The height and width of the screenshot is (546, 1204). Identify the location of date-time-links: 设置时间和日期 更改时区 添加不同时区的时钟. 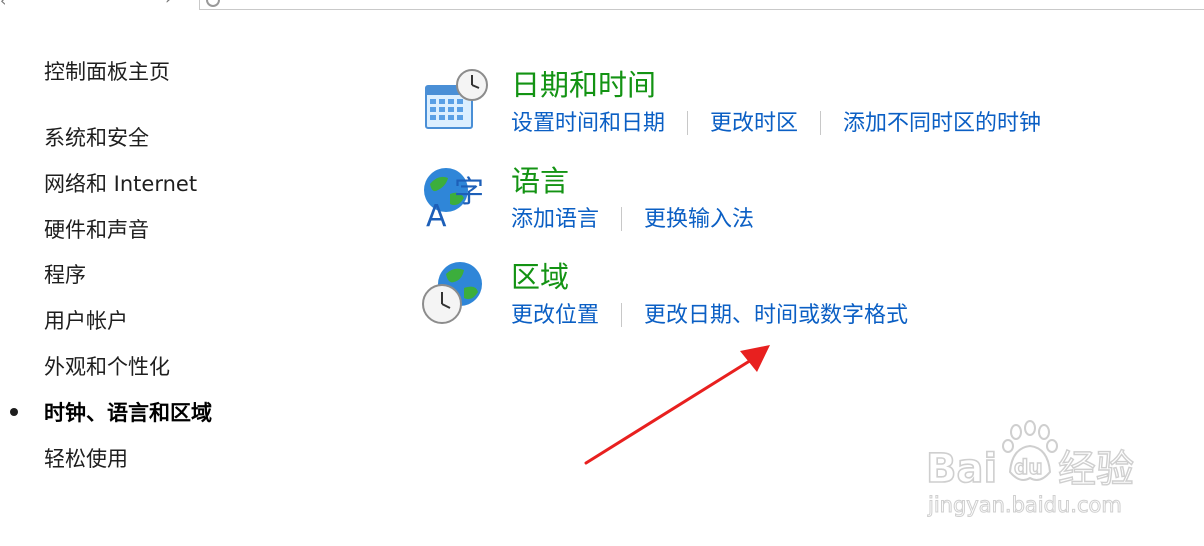
(776, 124).